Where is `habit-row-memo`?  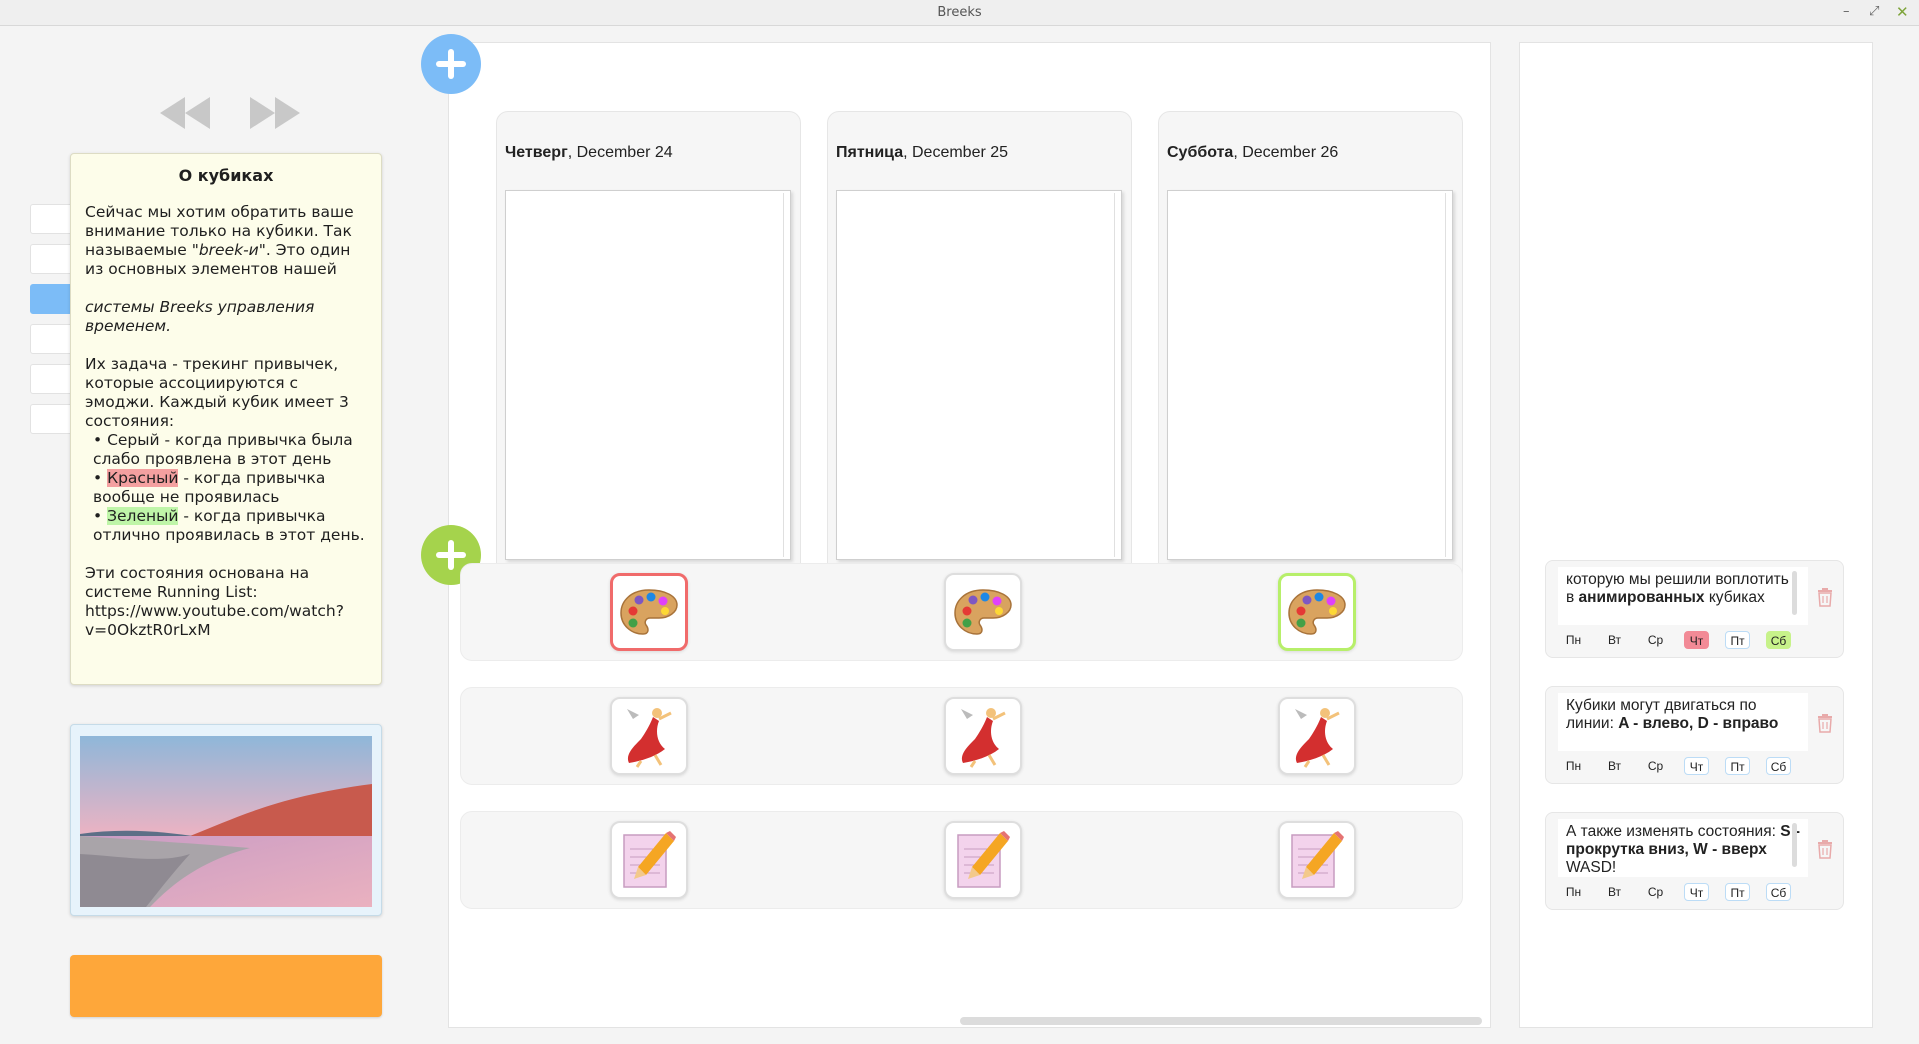 habit-row-memo is located at coordinates (961, 860).